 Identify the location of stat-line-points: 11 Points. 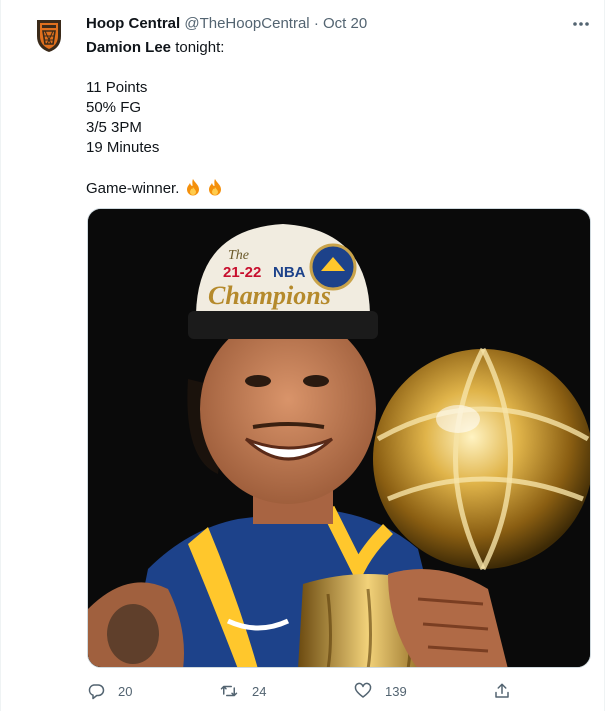
(117, 87).